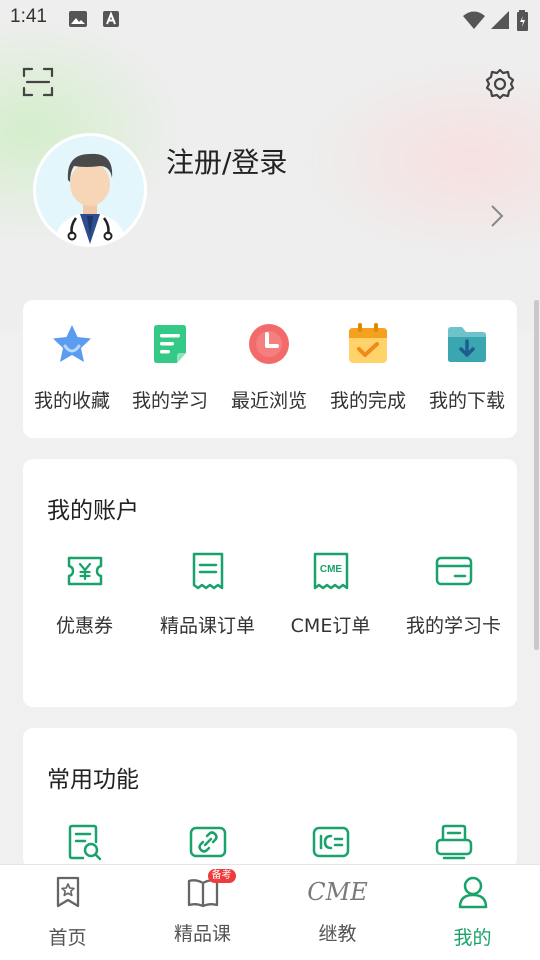 The image size is (540, 960). Describe the element at coordinates (472, 938) in the screenshot. I see `tab-label: 我的` at that location.